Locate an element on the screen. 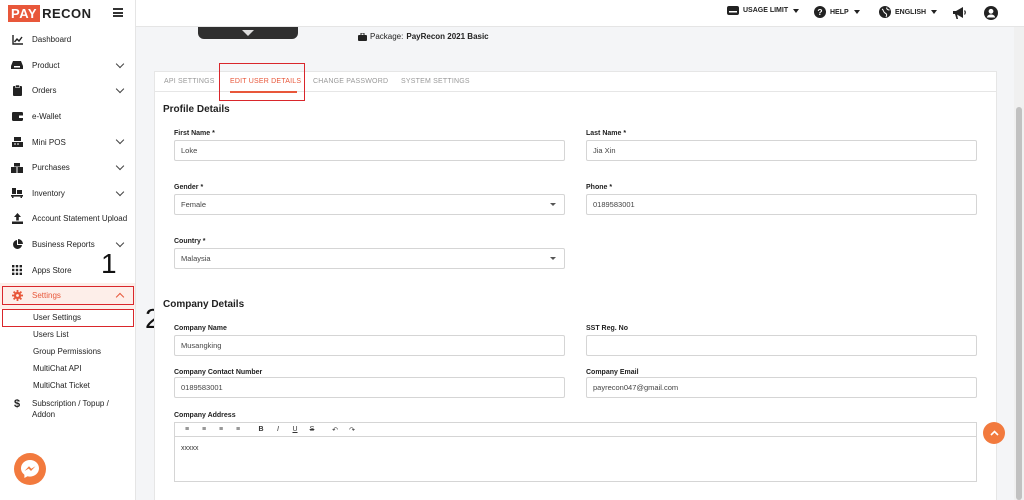 The height and width of the screenshot is (500, 1024). company-contact-input: 0189583001 is located at coordinates (369, 387).